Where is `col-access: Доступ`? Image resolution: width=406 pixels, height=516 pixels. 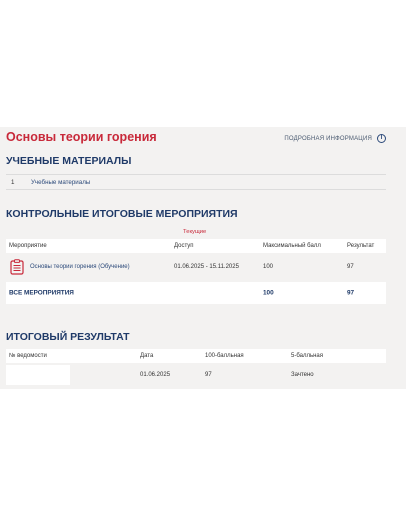
col-access: Доступ is located at coordinates (184, 246).